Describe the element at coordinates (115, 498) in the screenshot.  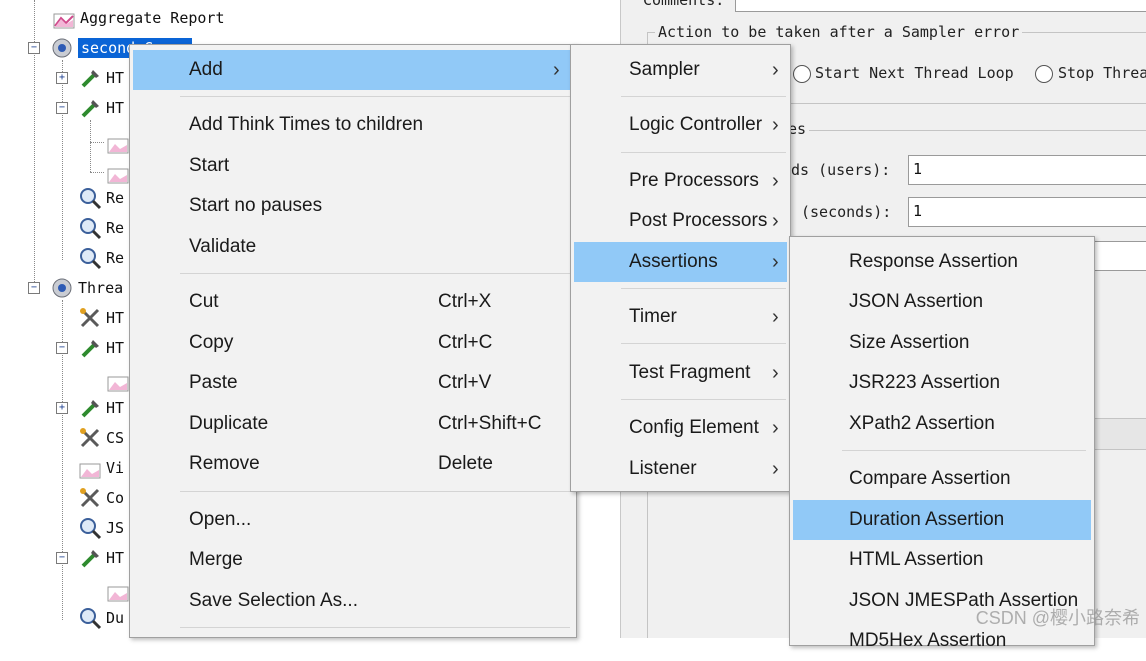
I see `tree-node-label: Co` at that location.